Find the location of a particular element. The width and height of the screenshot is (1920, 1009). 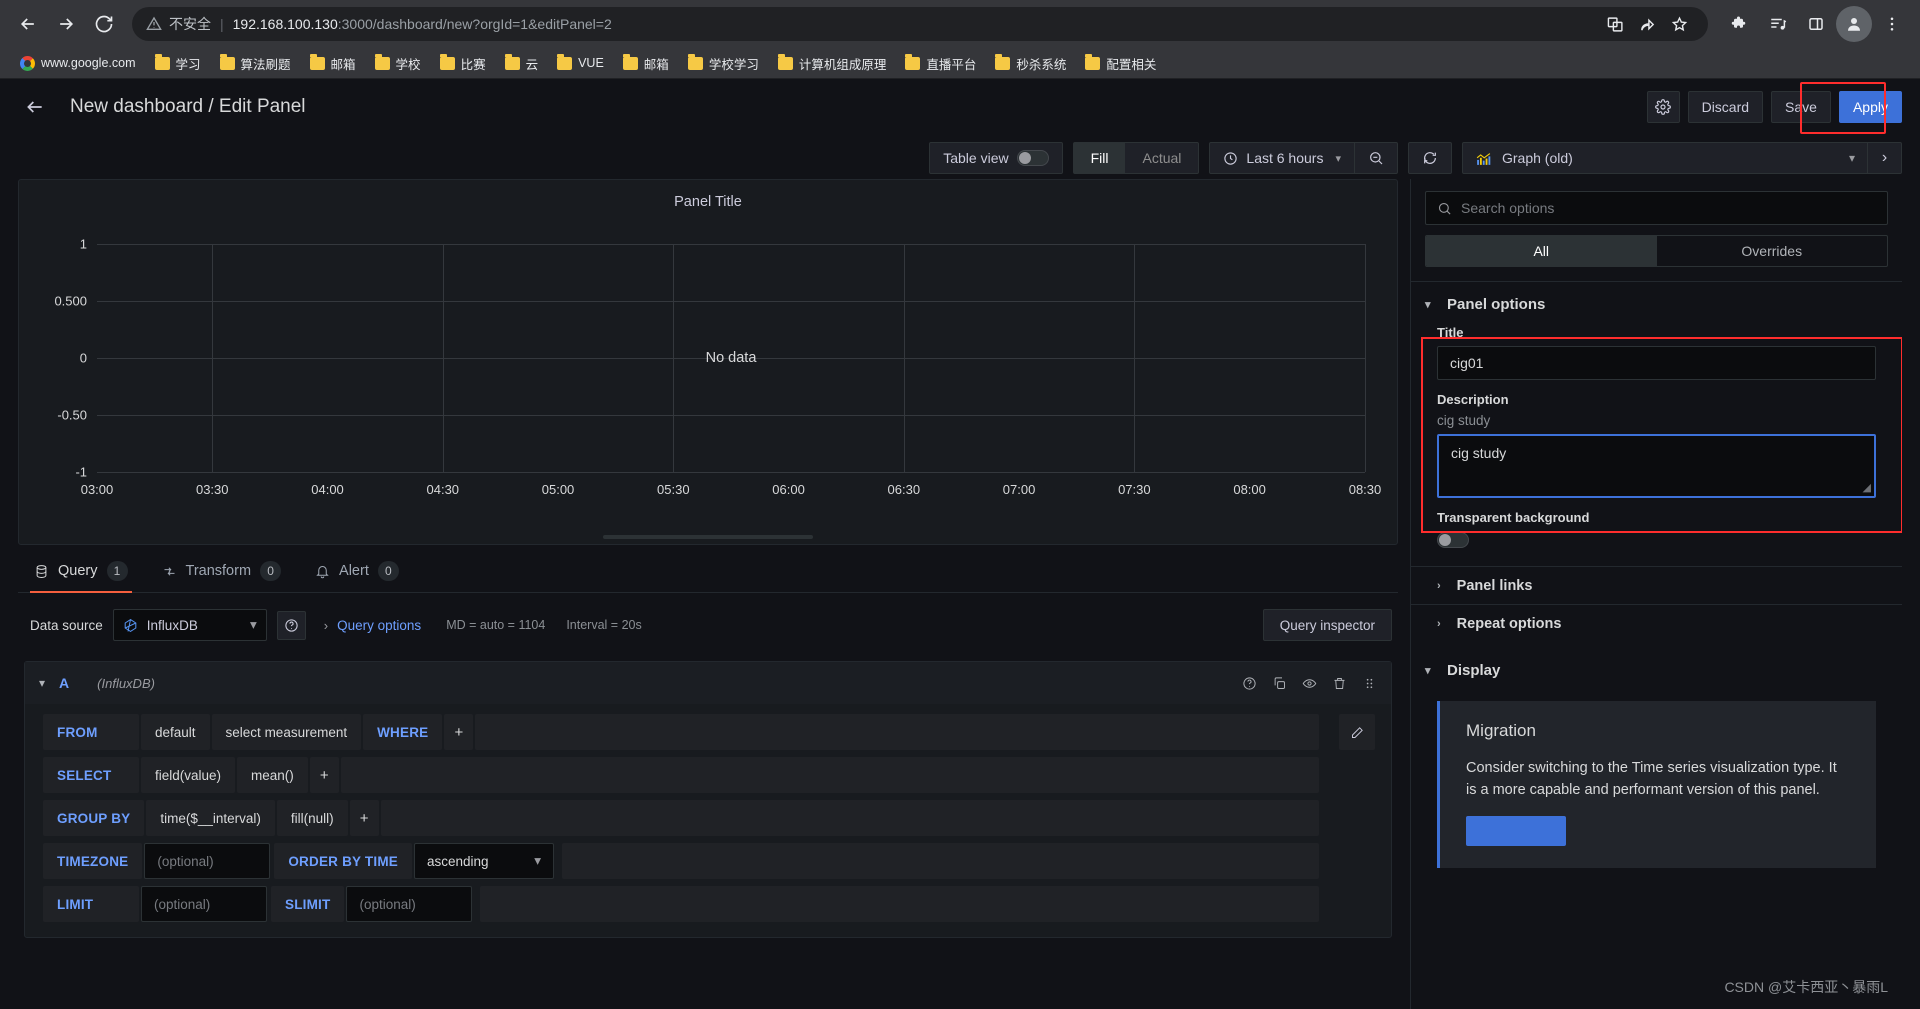

datasource-help-button is located at coordinates (291, 625).